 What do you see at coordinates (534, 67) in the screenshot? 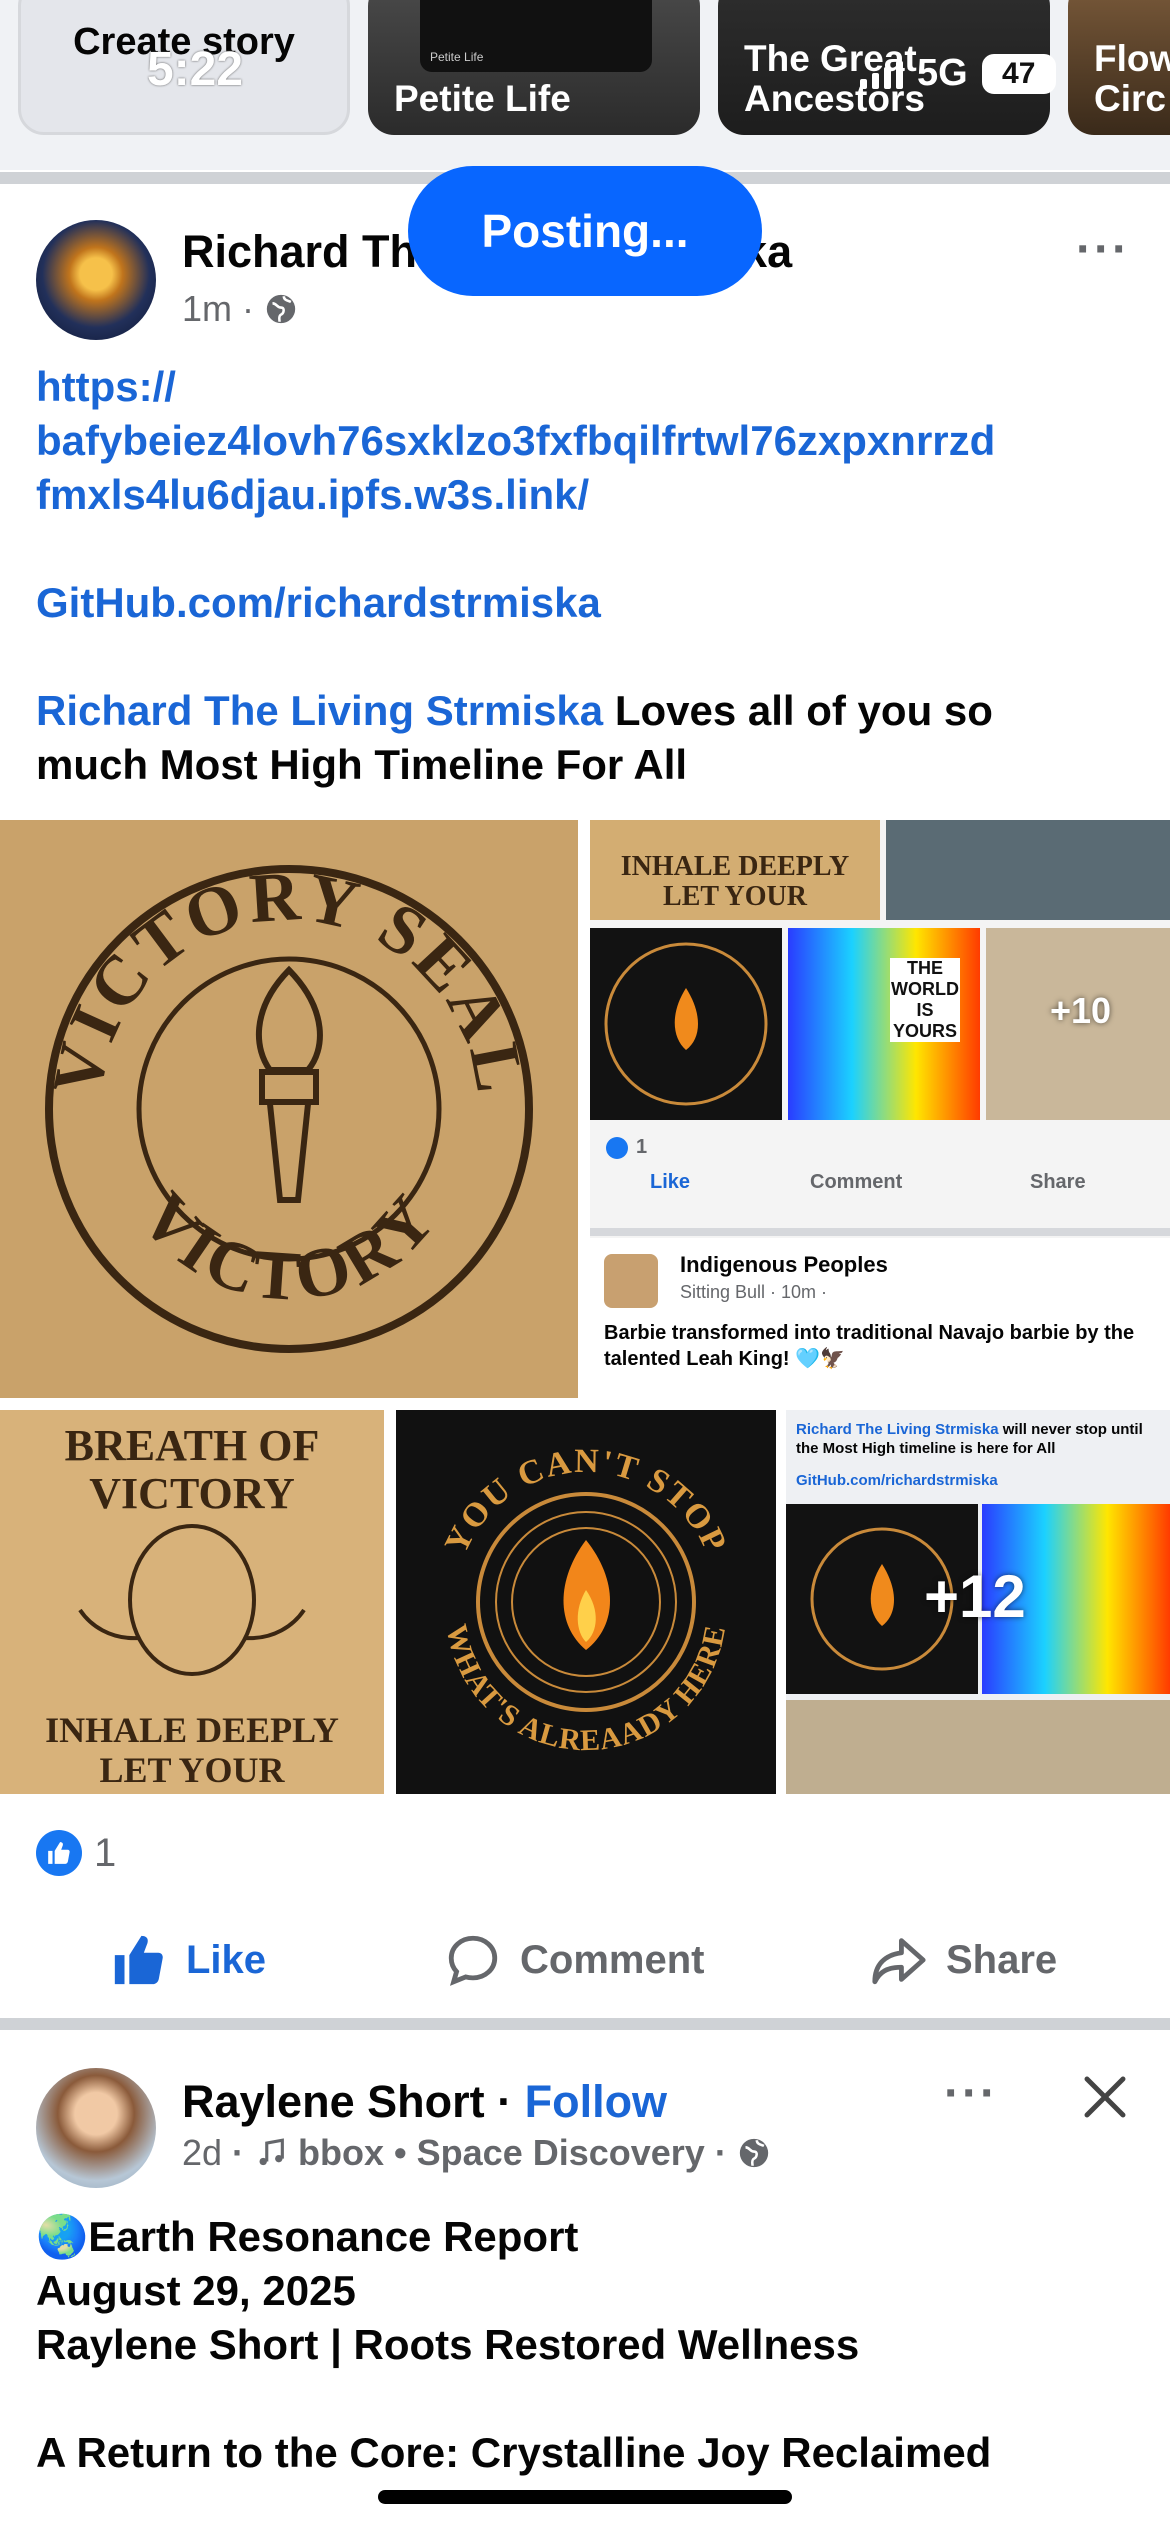
I see `story-petite-life: Petite Life Petite Life` at bounding box center [534, 67].